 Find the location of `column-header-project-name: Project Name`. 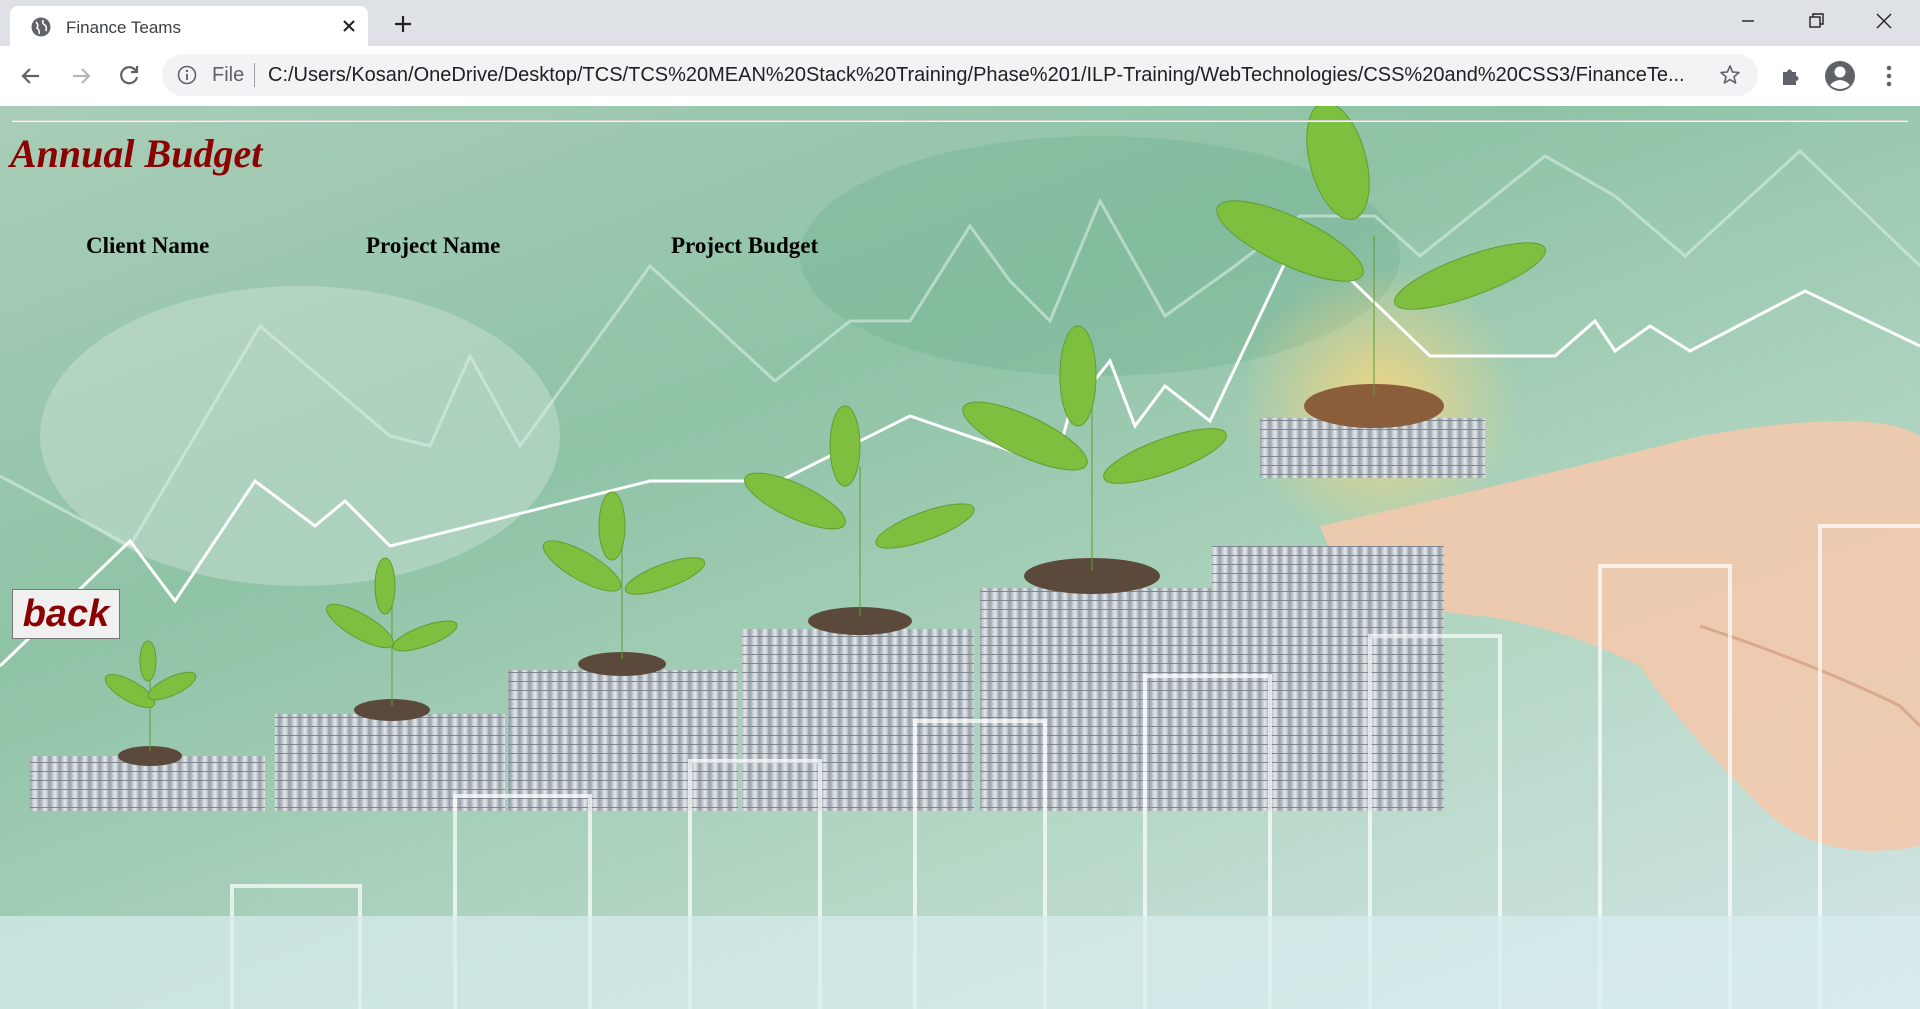

column-header-project-name: Project Name is located at coordinates (433, 245).